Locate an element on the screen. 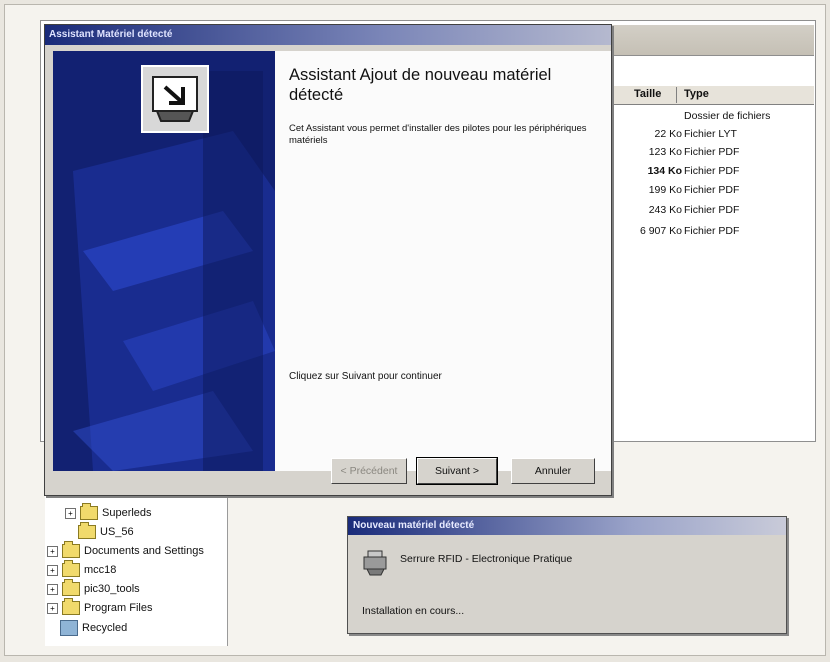 This screenshot has height=662, width=830. tree-item-label: US_56 is located at coordinates (117, 532).